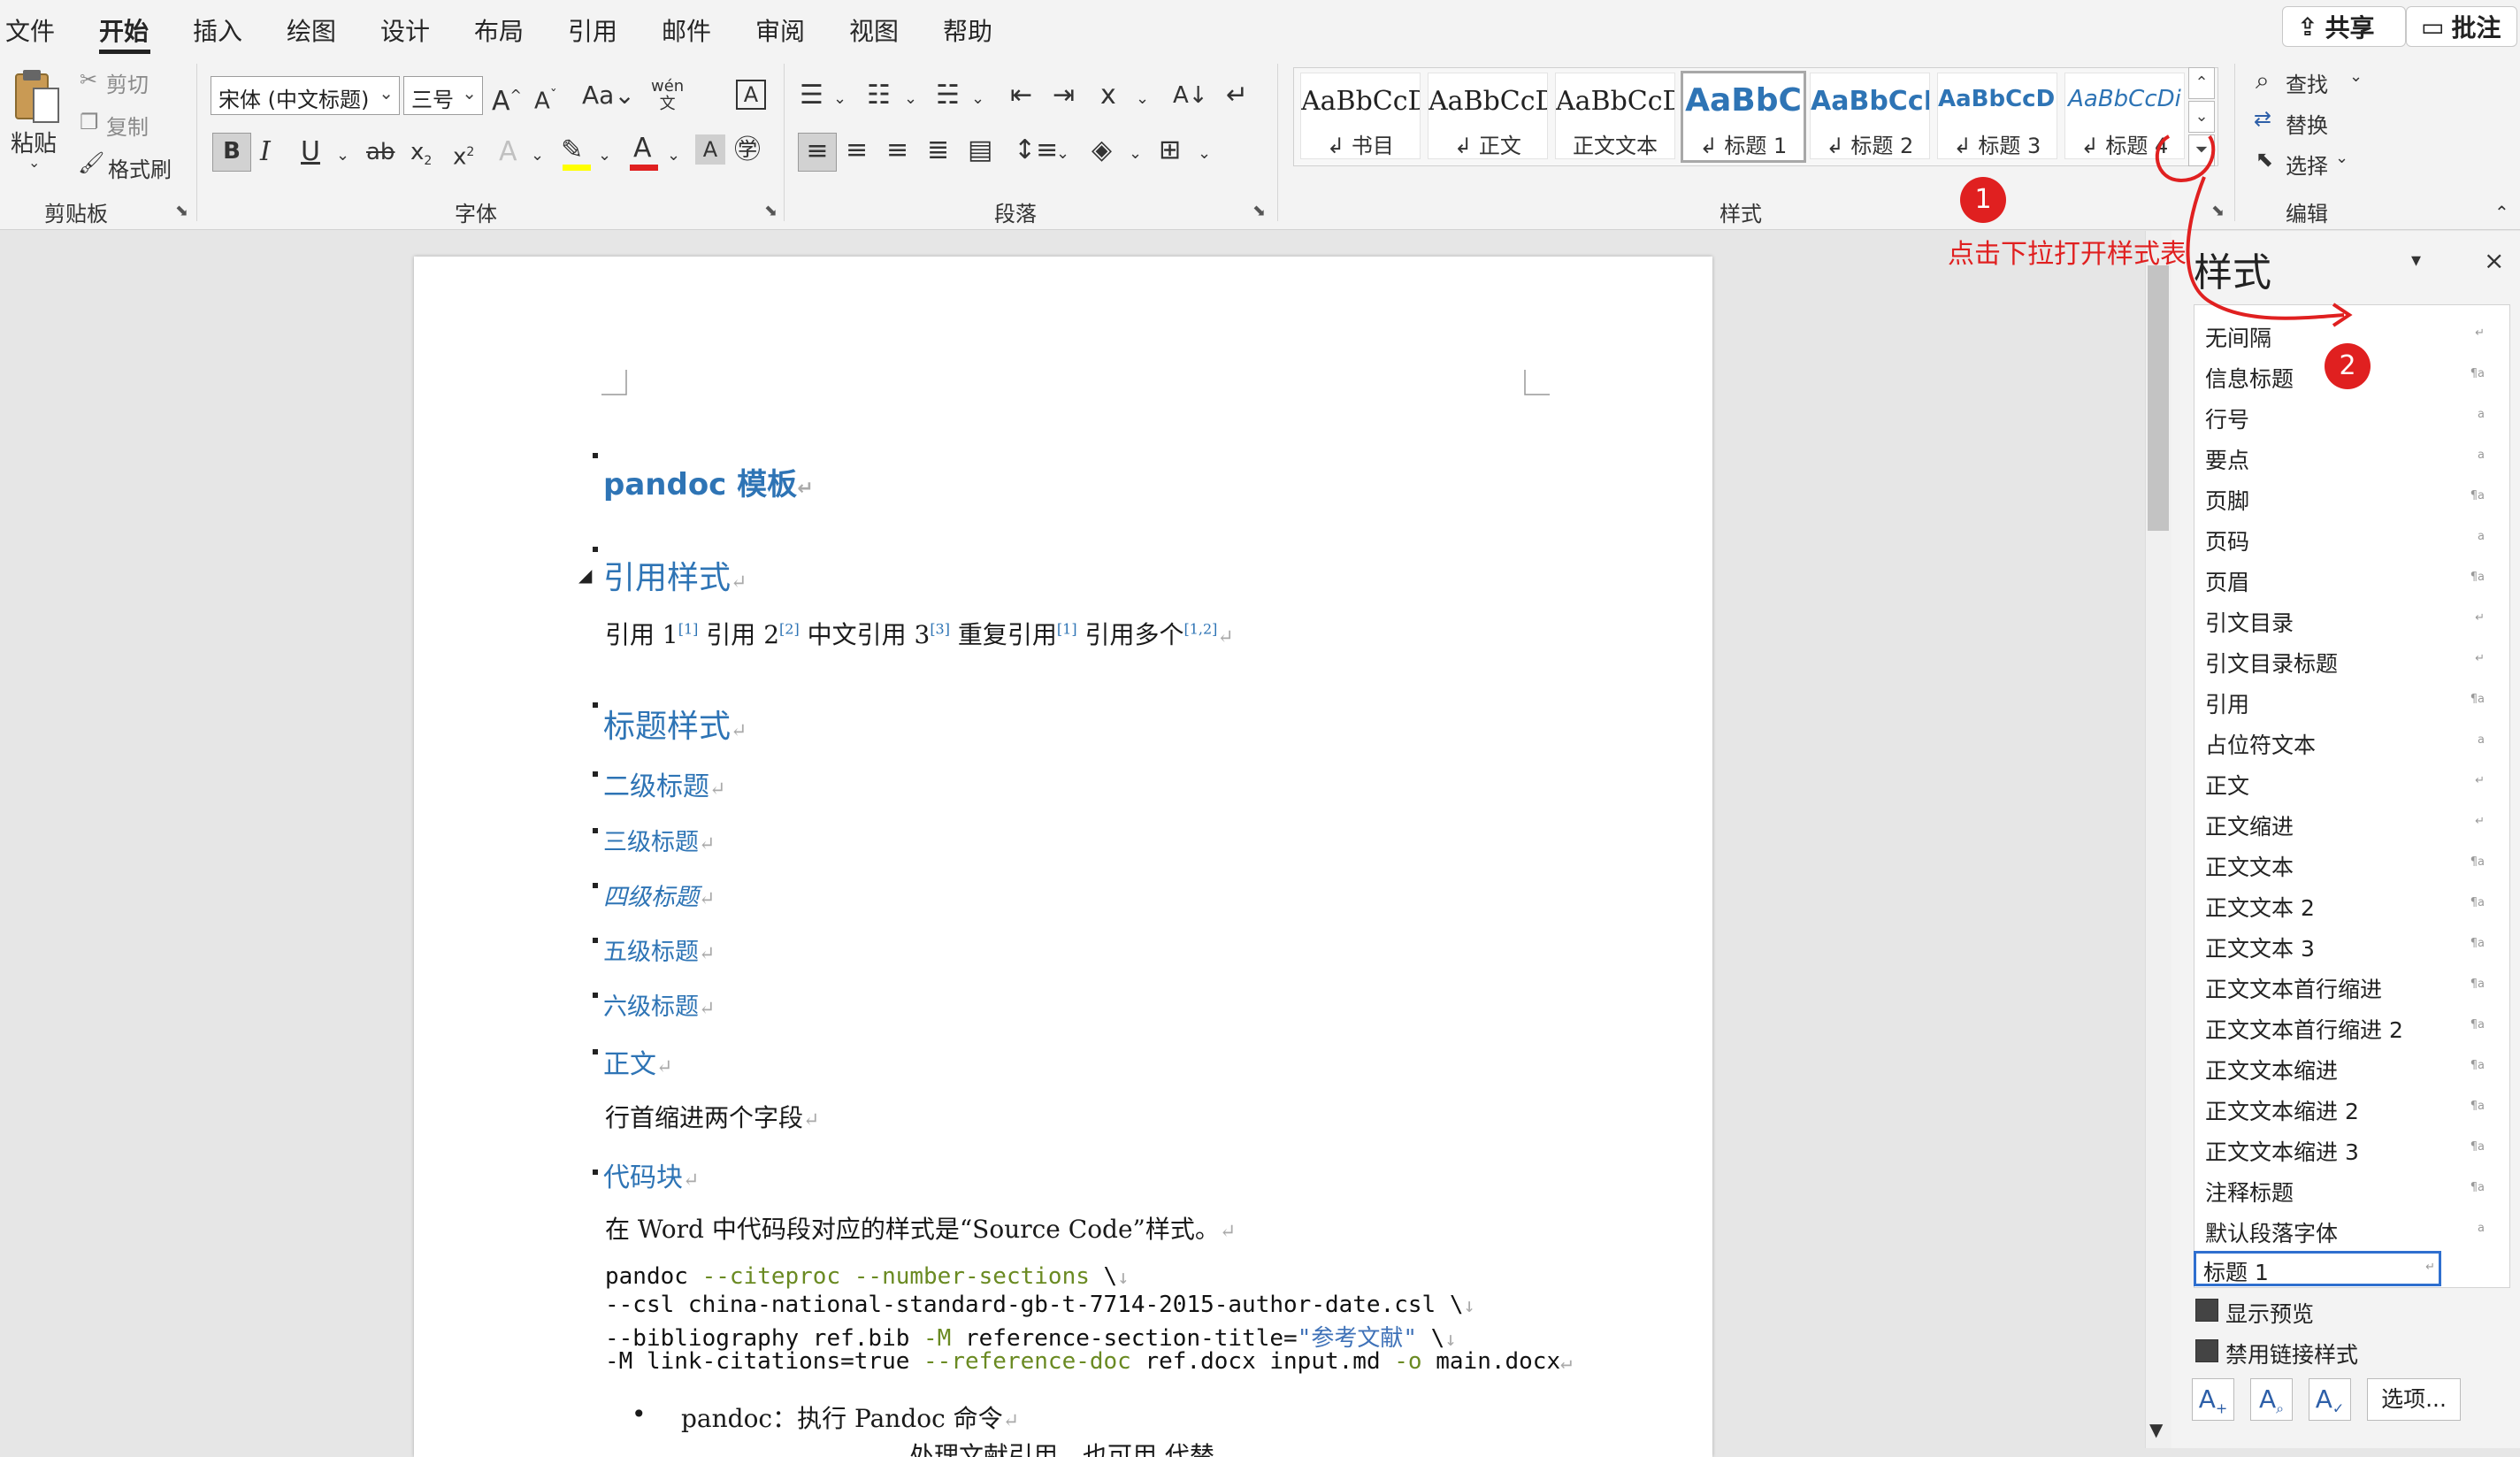 The image size is (2520, 1457). What do you see at coordinates (1237, 95) in the screenshot?
I see `show-formatting-marks-icon: ↵` at bounding box center [1237, 95].